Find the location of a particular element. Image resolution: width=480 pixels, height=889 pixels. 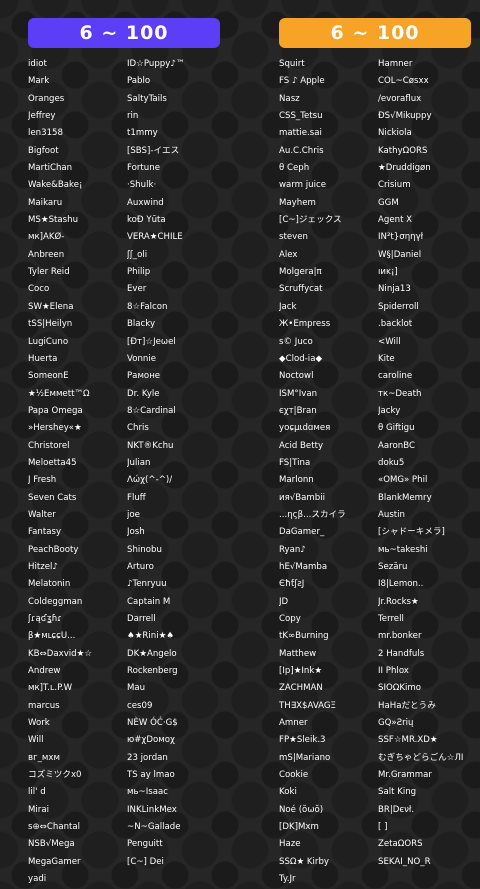

player-name: SomeonE is located at coordinates (48, 376).